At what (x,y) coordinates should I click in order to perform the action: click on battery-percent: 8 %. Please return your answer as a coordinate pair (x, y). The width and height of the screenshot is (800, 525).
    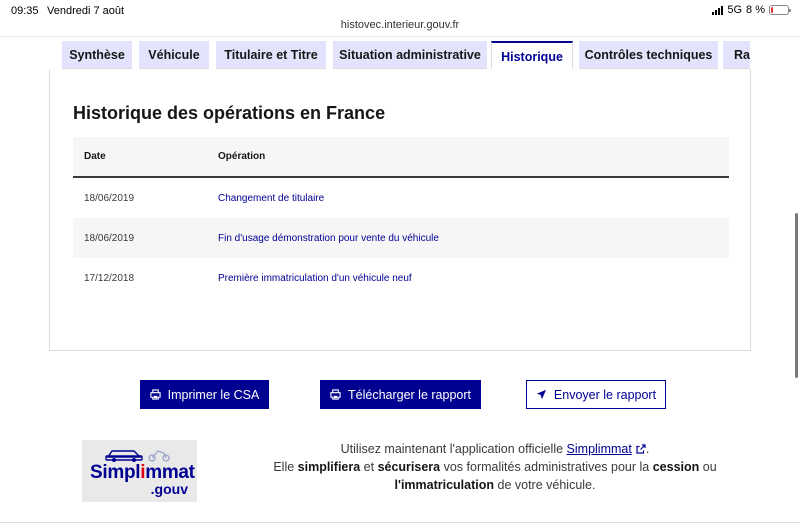
    Looking at the image, I should click on (755, 10).